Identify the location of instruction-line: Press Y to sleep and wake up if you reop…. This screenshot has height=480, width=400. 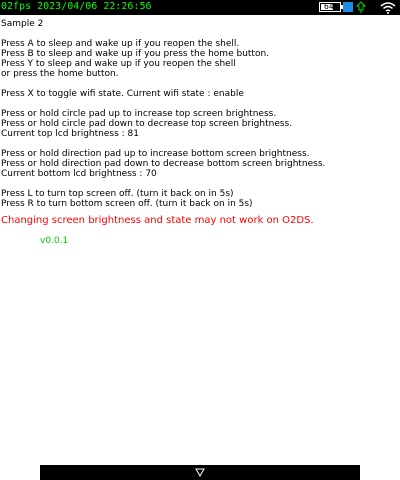
(118, 64).